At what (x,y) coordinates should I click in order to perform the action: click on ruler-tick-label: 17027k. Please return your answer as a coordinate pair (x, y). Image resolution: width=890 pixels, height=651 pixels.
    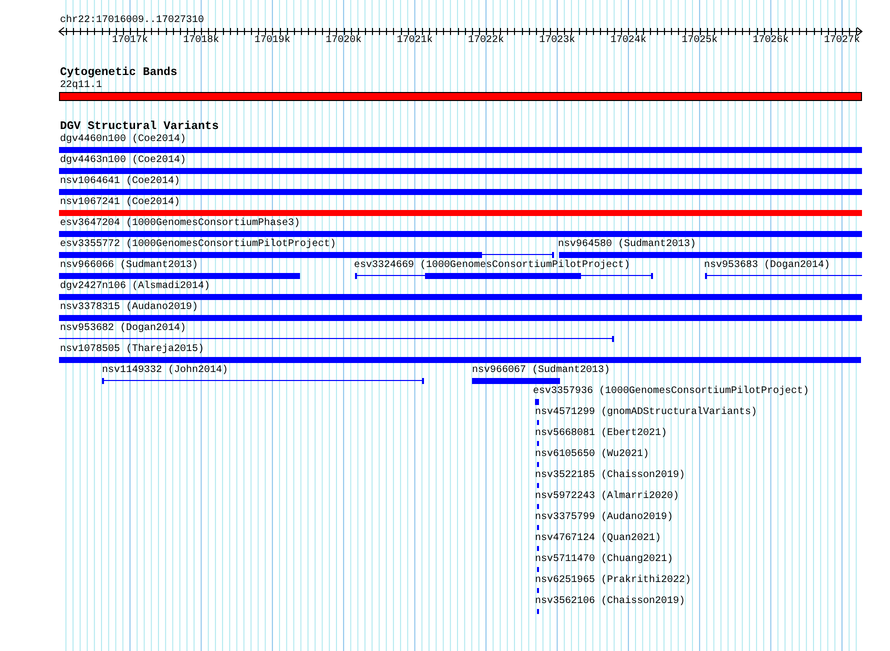
    Looking at the image, I should click on (842, 41).